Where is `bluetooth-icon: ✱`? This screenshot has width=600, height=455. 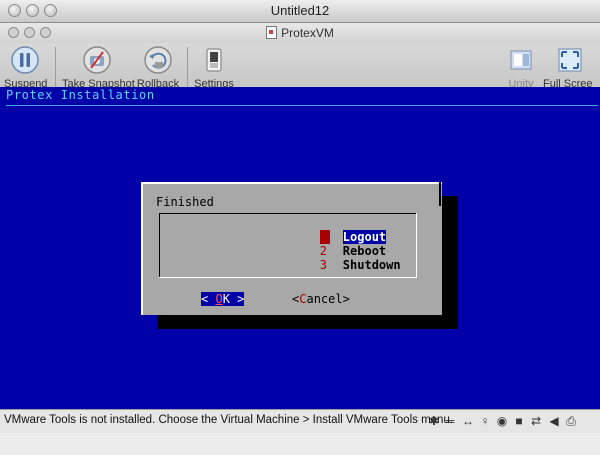
bluetooth-icon: ✱ is located at coordinates (434, 421).